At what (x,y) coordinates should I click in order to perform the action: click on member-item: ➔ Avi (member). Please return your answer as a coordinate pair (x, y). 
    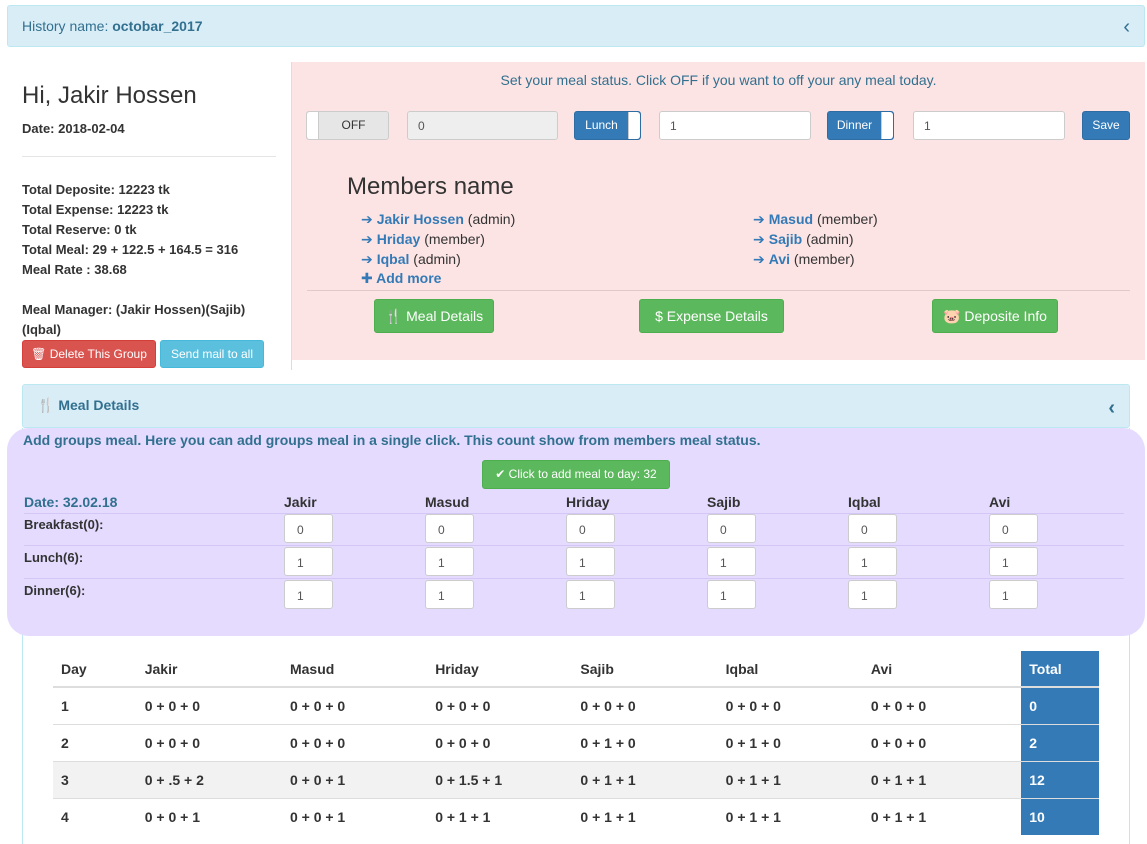
    Looking at the image, I should click on (804, 259).